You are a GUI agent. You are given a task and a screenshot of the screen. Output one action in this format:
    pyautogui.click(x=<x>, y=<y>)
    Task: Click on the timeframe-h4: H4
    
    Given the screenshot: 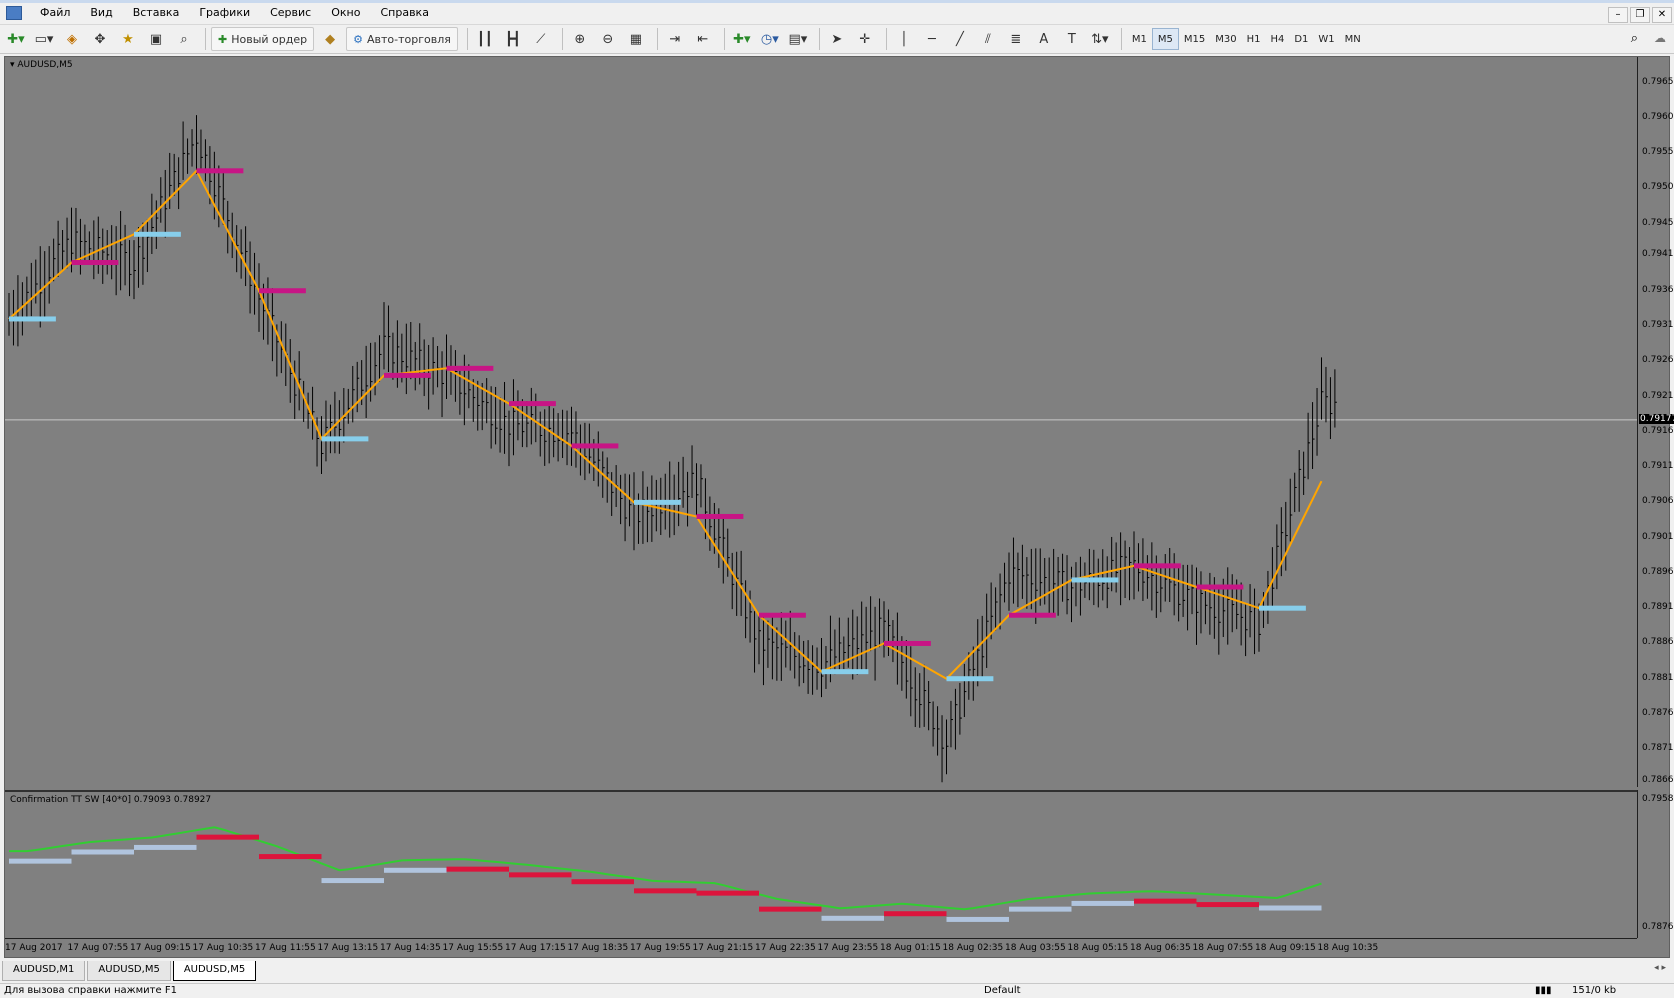 What is the action you would take?
    pyautogui.click(x=1277, y=39)
    